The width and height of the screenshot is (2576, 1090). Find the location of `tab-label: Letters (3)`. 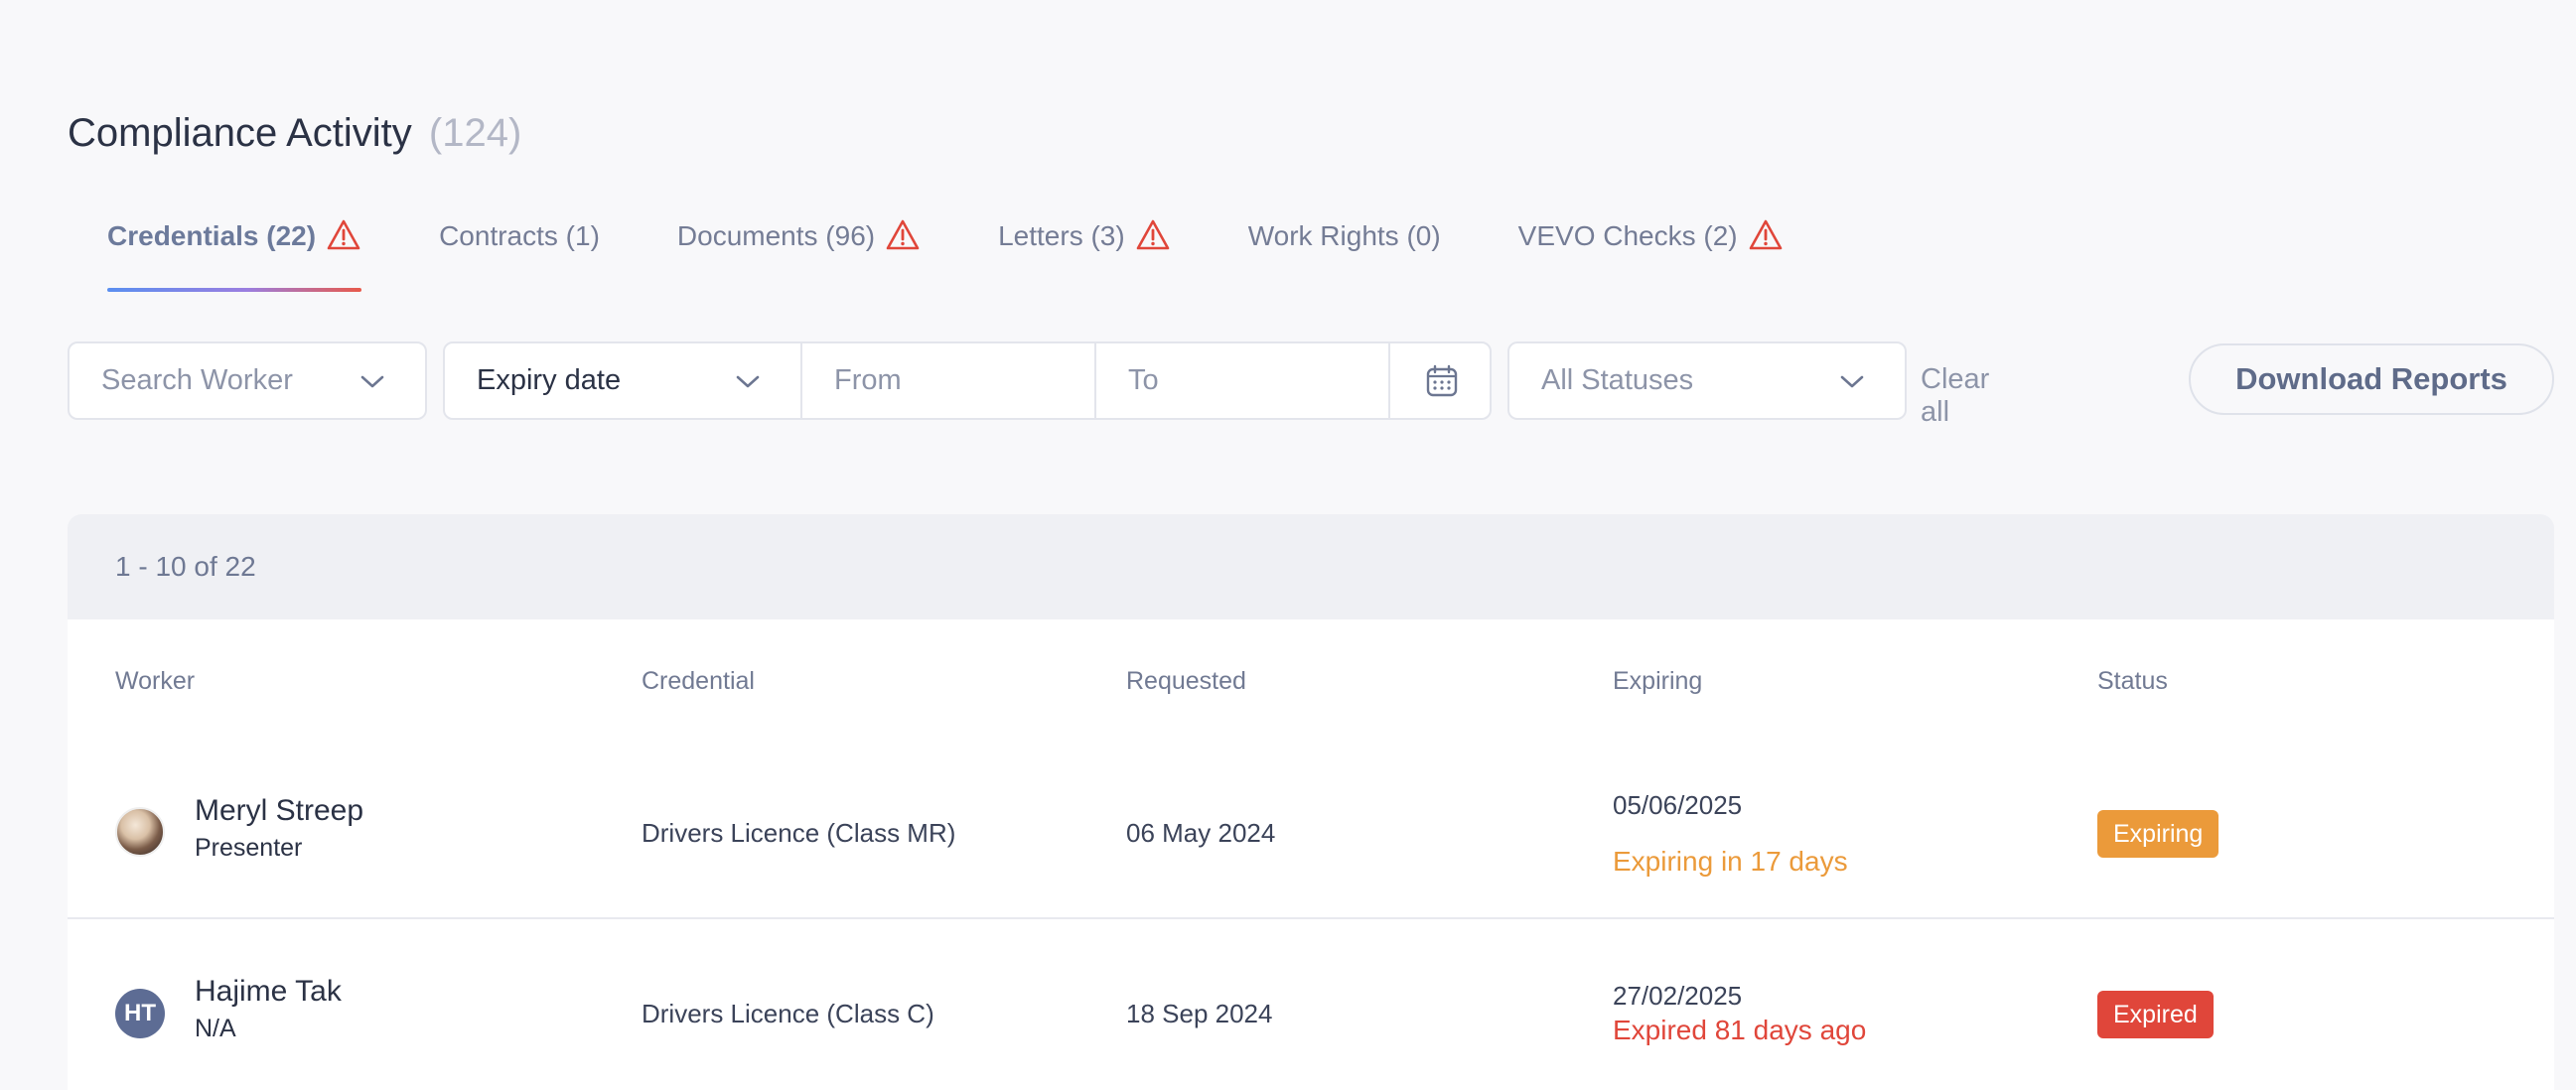

tab-label: Letters (3) is located at coordinates (1061, 235).